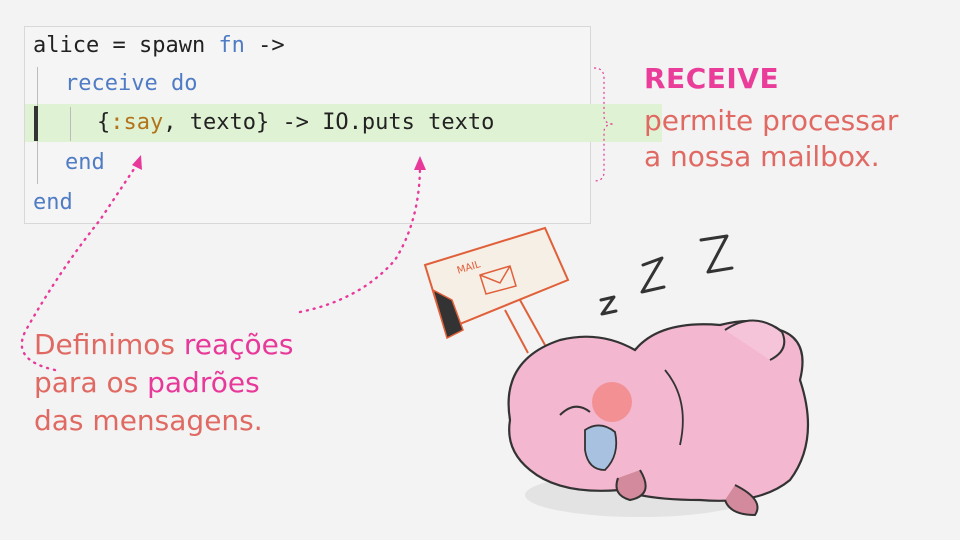 The width and height of the screenshot is (960, 540). Describe the element at coordinates (496, 290) in the screenshot. I see `mail-sign-icon: MAIL` at that location.